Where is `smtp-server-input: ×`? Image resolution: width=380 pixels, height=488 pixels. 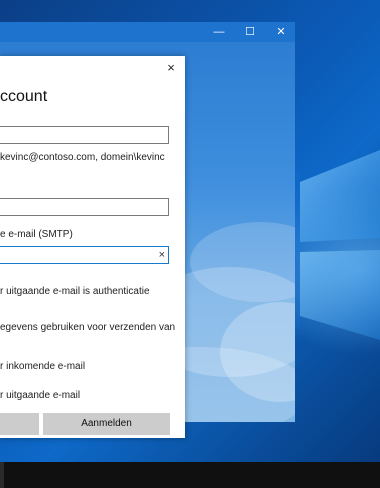
smtp-server-input: × is located at coordinates (84, 255).